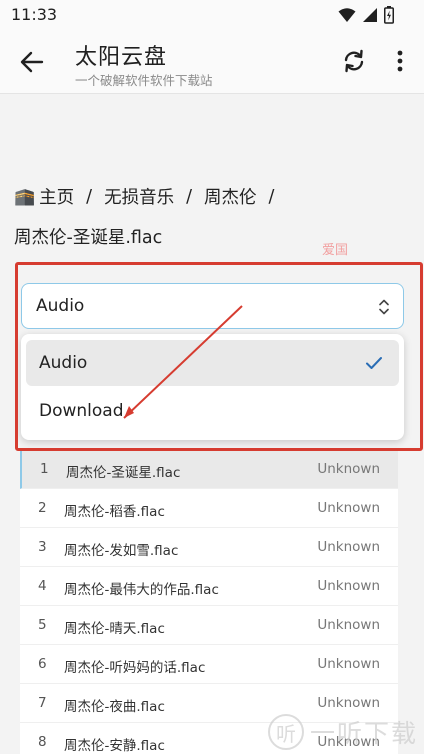 Image resolution: width=424 pixels, height=754 pixels. What do you see at coordinates (42, 664) in the screenshot?
I see `row-index: 6` at bounding box center [42, 664].